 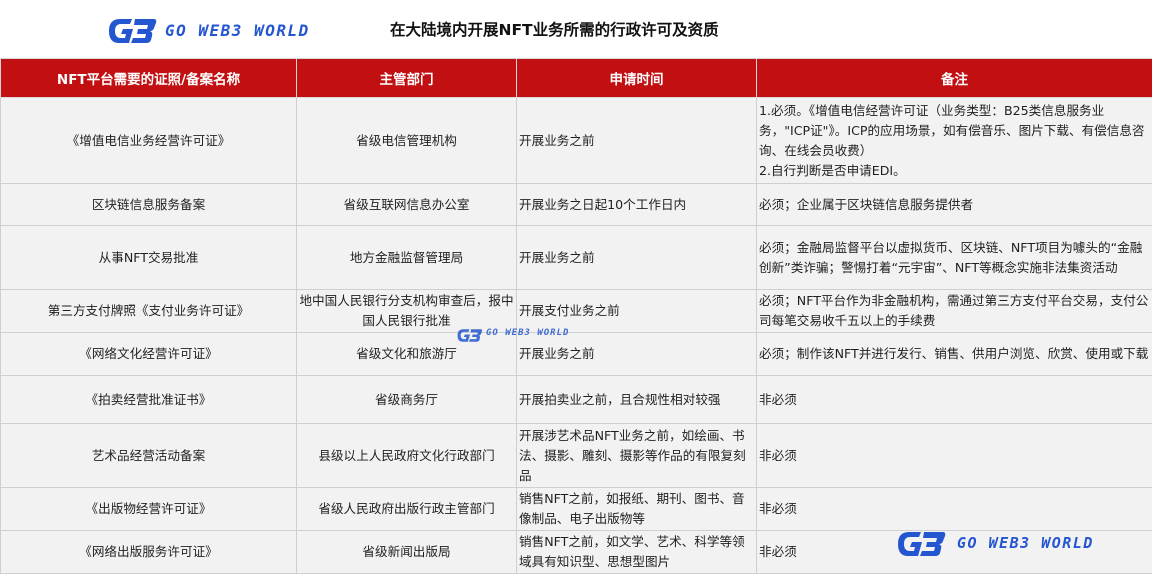 I want to click on department-cell: 省级人民政府出版行政主管部门, so click(x=407, y=509).